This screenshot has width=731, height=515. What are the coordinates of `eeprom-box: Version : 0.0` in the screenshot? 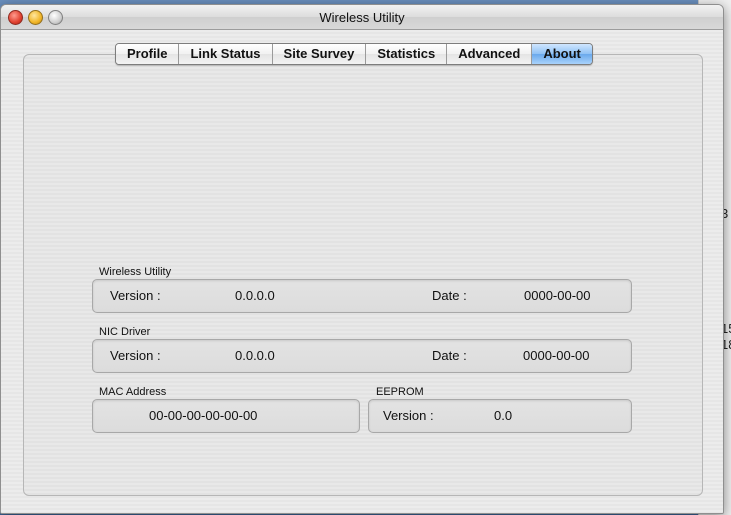 It's located at (500, 416).